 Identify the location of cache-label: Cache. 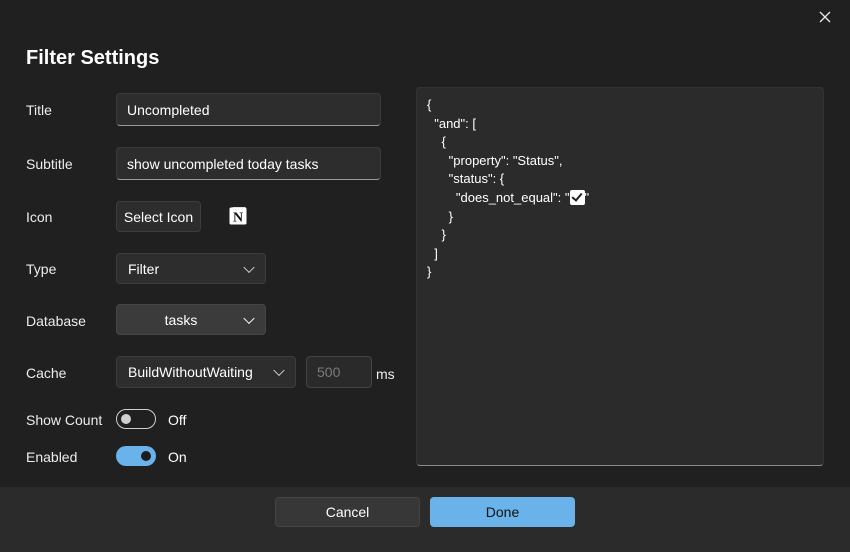
(46, 373).